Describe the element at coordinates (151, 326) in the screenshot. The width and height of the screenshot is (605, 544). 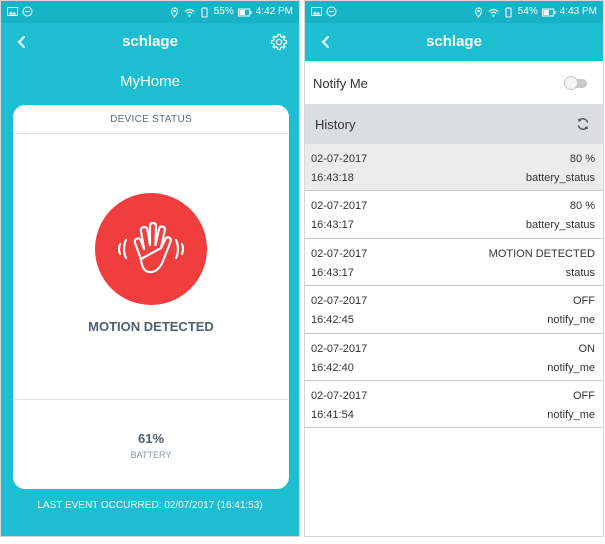
I see `motion-status-label: MOTION DETECTED` at that location.